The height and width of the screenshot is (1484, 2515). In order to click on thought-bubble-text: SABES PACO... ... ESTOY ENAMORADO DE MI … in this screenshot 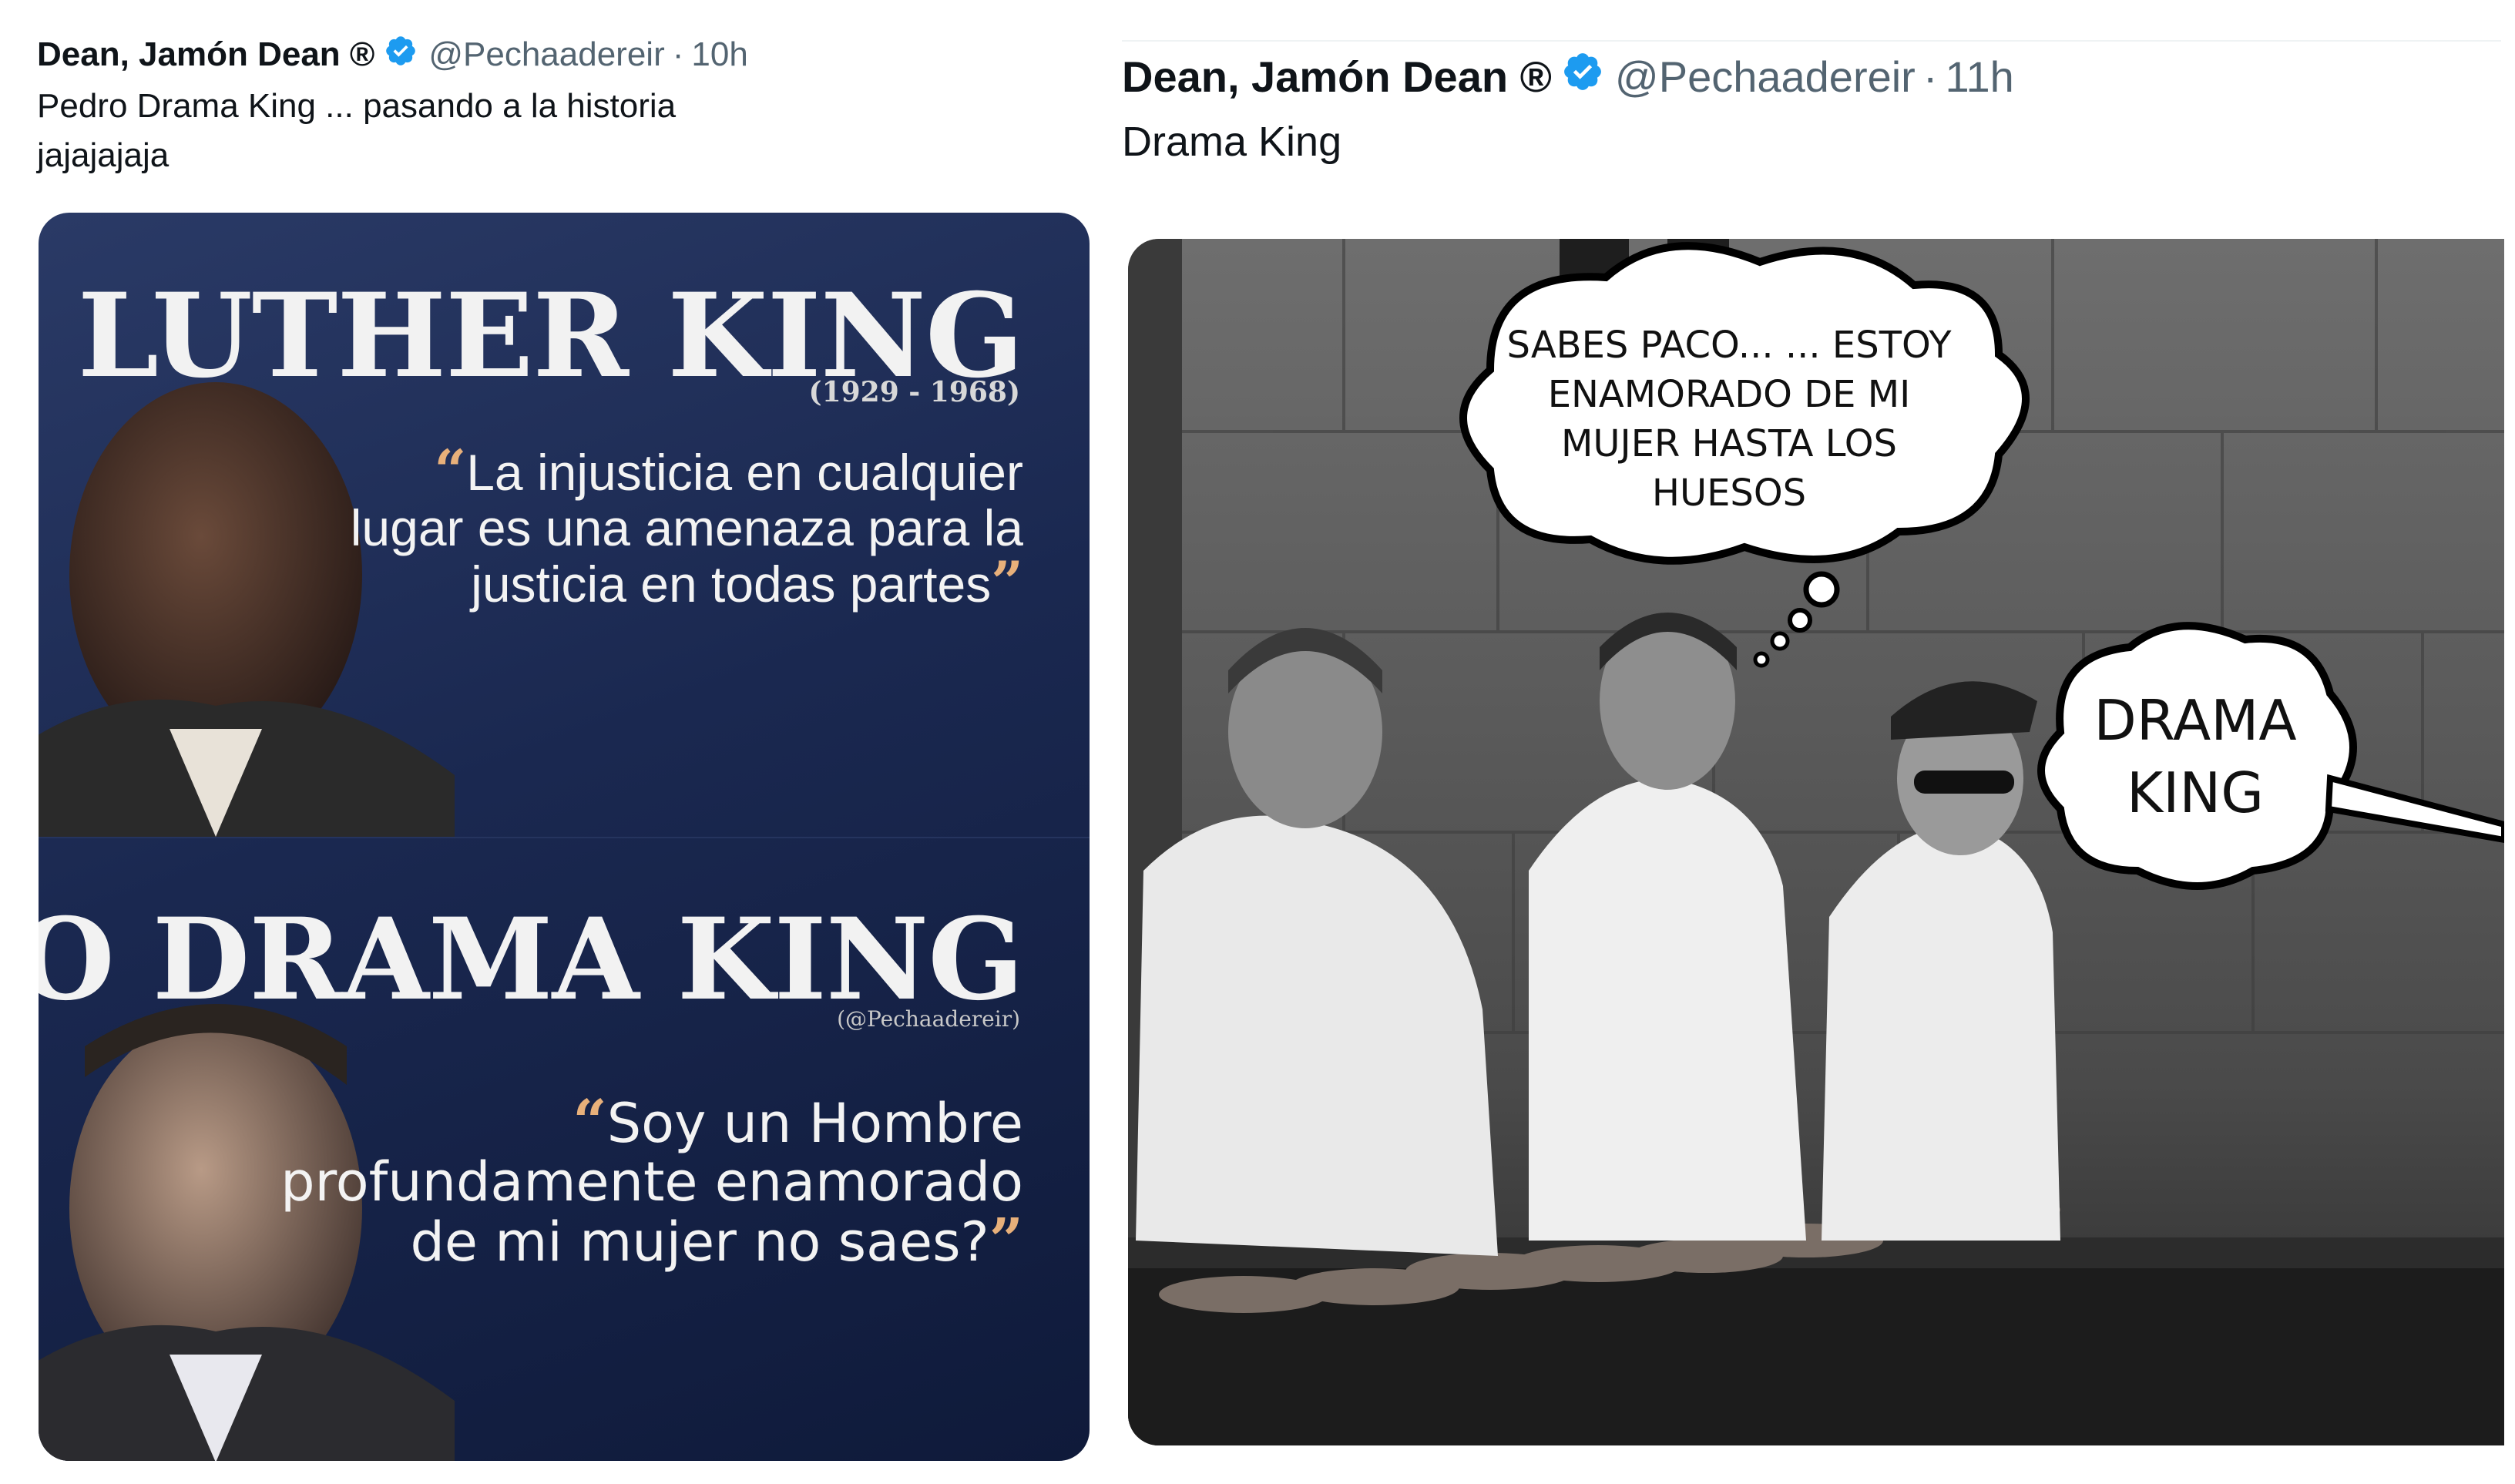, I will do `click(1729, 419)`.